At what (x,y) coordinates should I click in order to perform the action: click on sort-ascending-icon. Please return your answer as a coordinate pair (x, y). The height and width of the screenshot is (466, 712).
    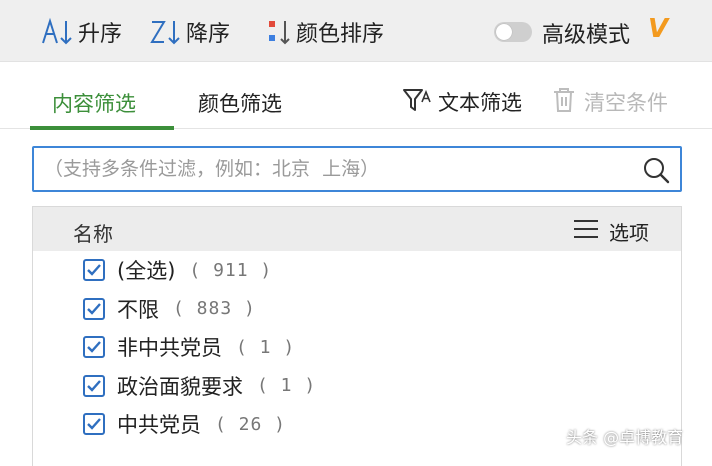
    Looking at the image, I should click on (57, 32).